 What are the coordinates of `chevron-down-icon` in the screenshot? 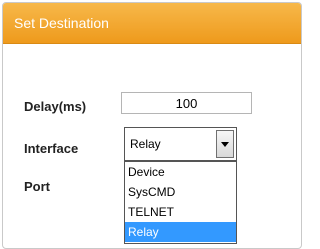 It's located at (225, 144).